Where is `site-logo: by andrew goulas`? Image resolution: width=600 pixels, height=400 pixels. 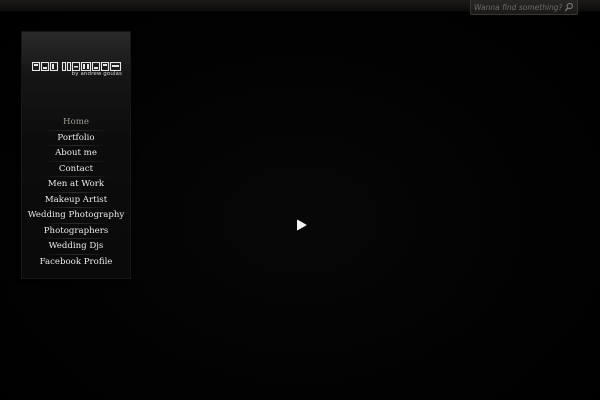
site-logo: by andrew goulas is located at coordinates (77, 70).